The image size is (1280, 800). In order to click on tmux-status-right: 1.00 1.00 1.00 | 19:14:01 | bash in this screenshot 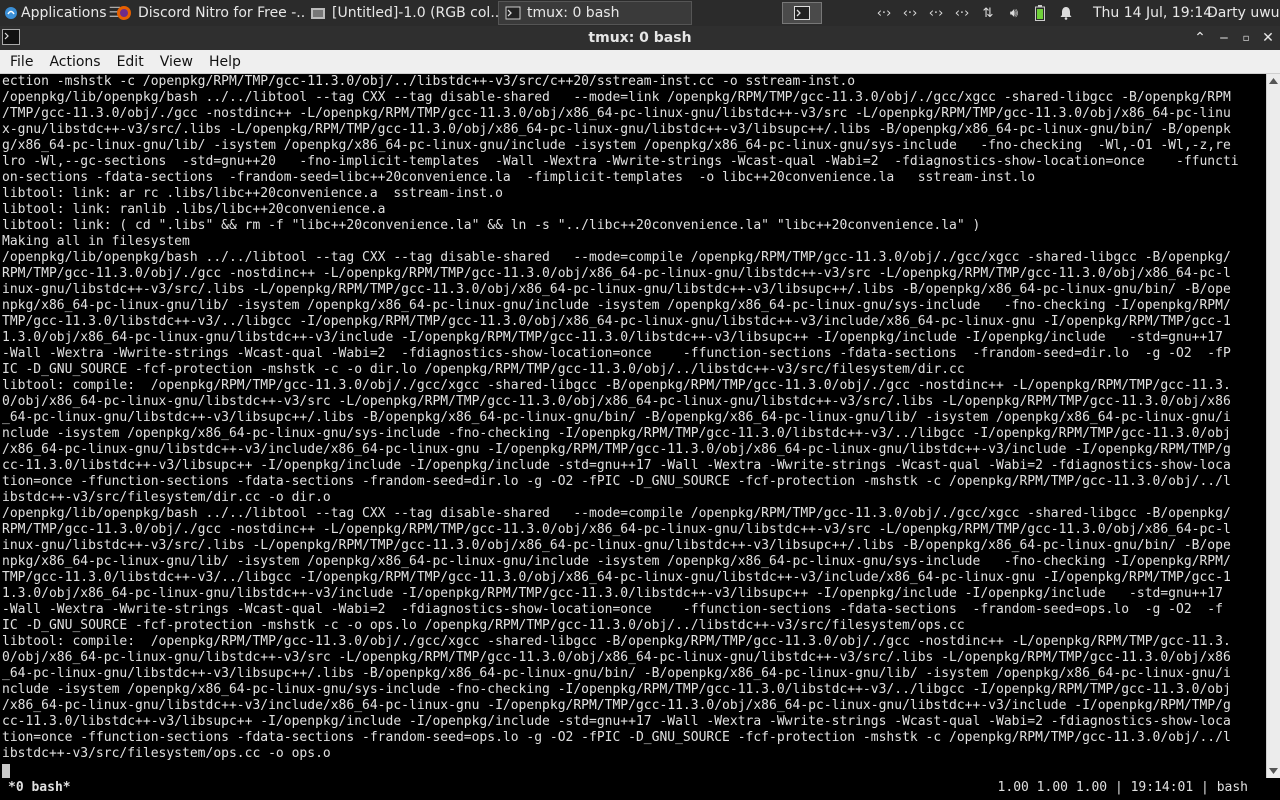, I will do `click(1122, 787)`.